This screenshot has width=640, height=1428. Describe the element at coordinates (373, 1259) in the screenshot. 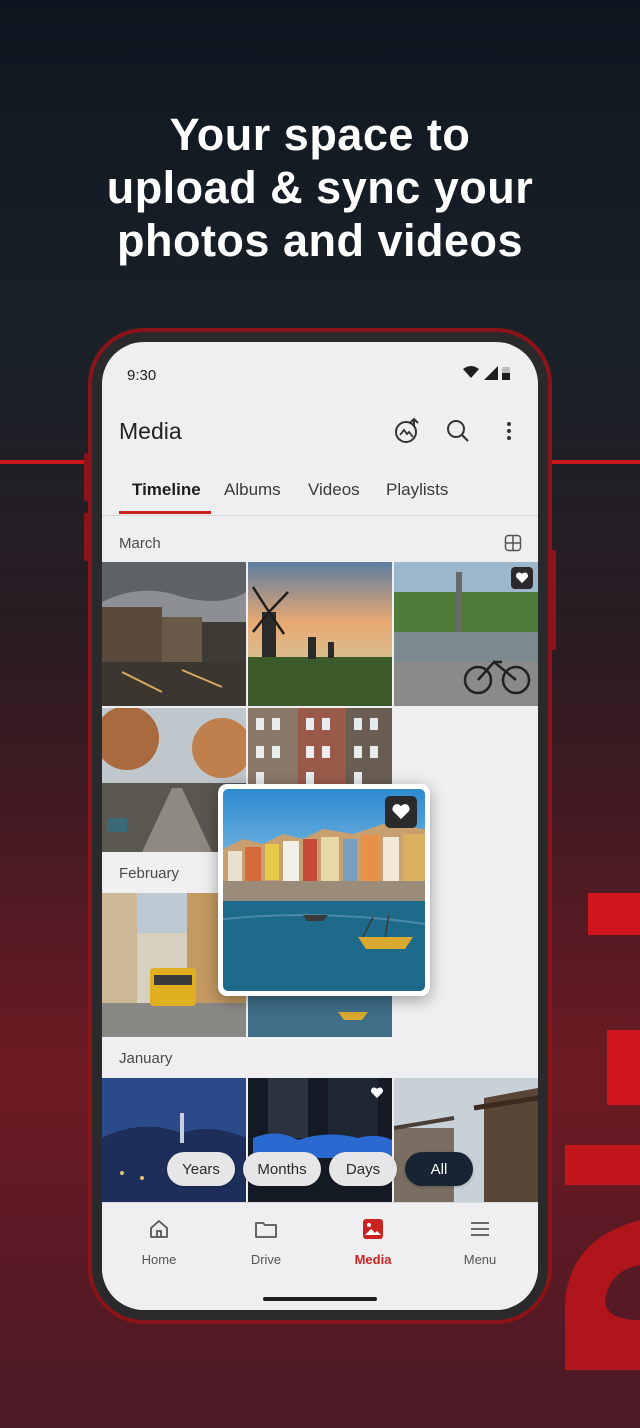

I see `nav-media-label: Media` at that location.